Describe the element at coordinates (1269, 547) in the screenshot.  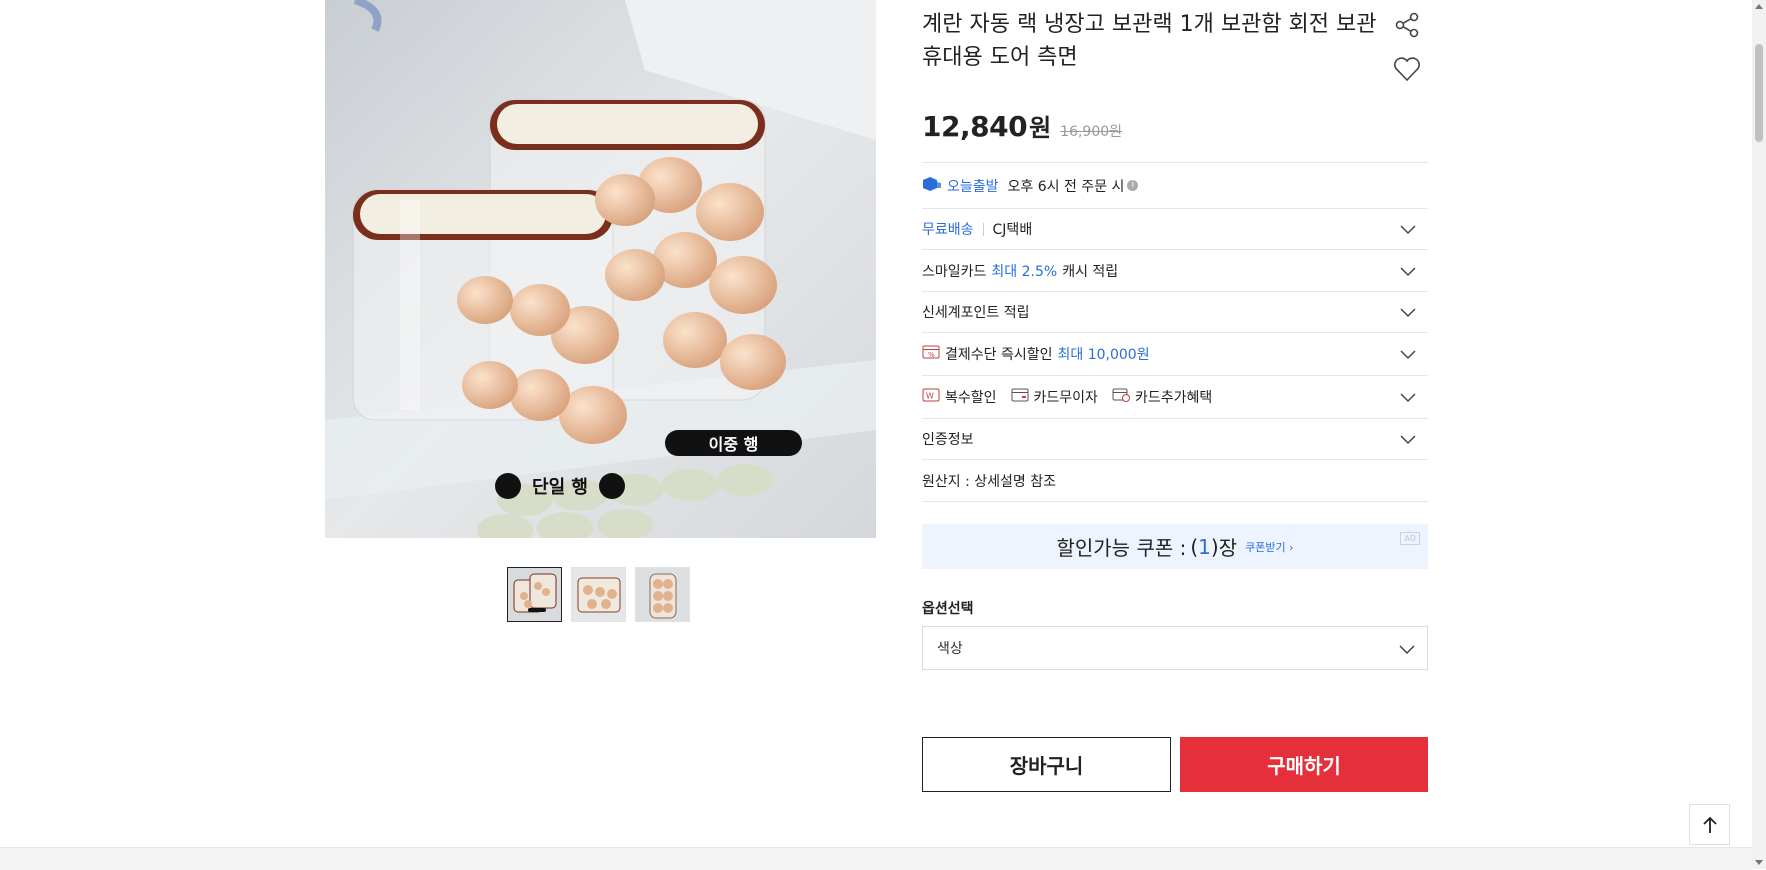
I see `coupon-receive-link: 쿠폰받기 ›` at that location.